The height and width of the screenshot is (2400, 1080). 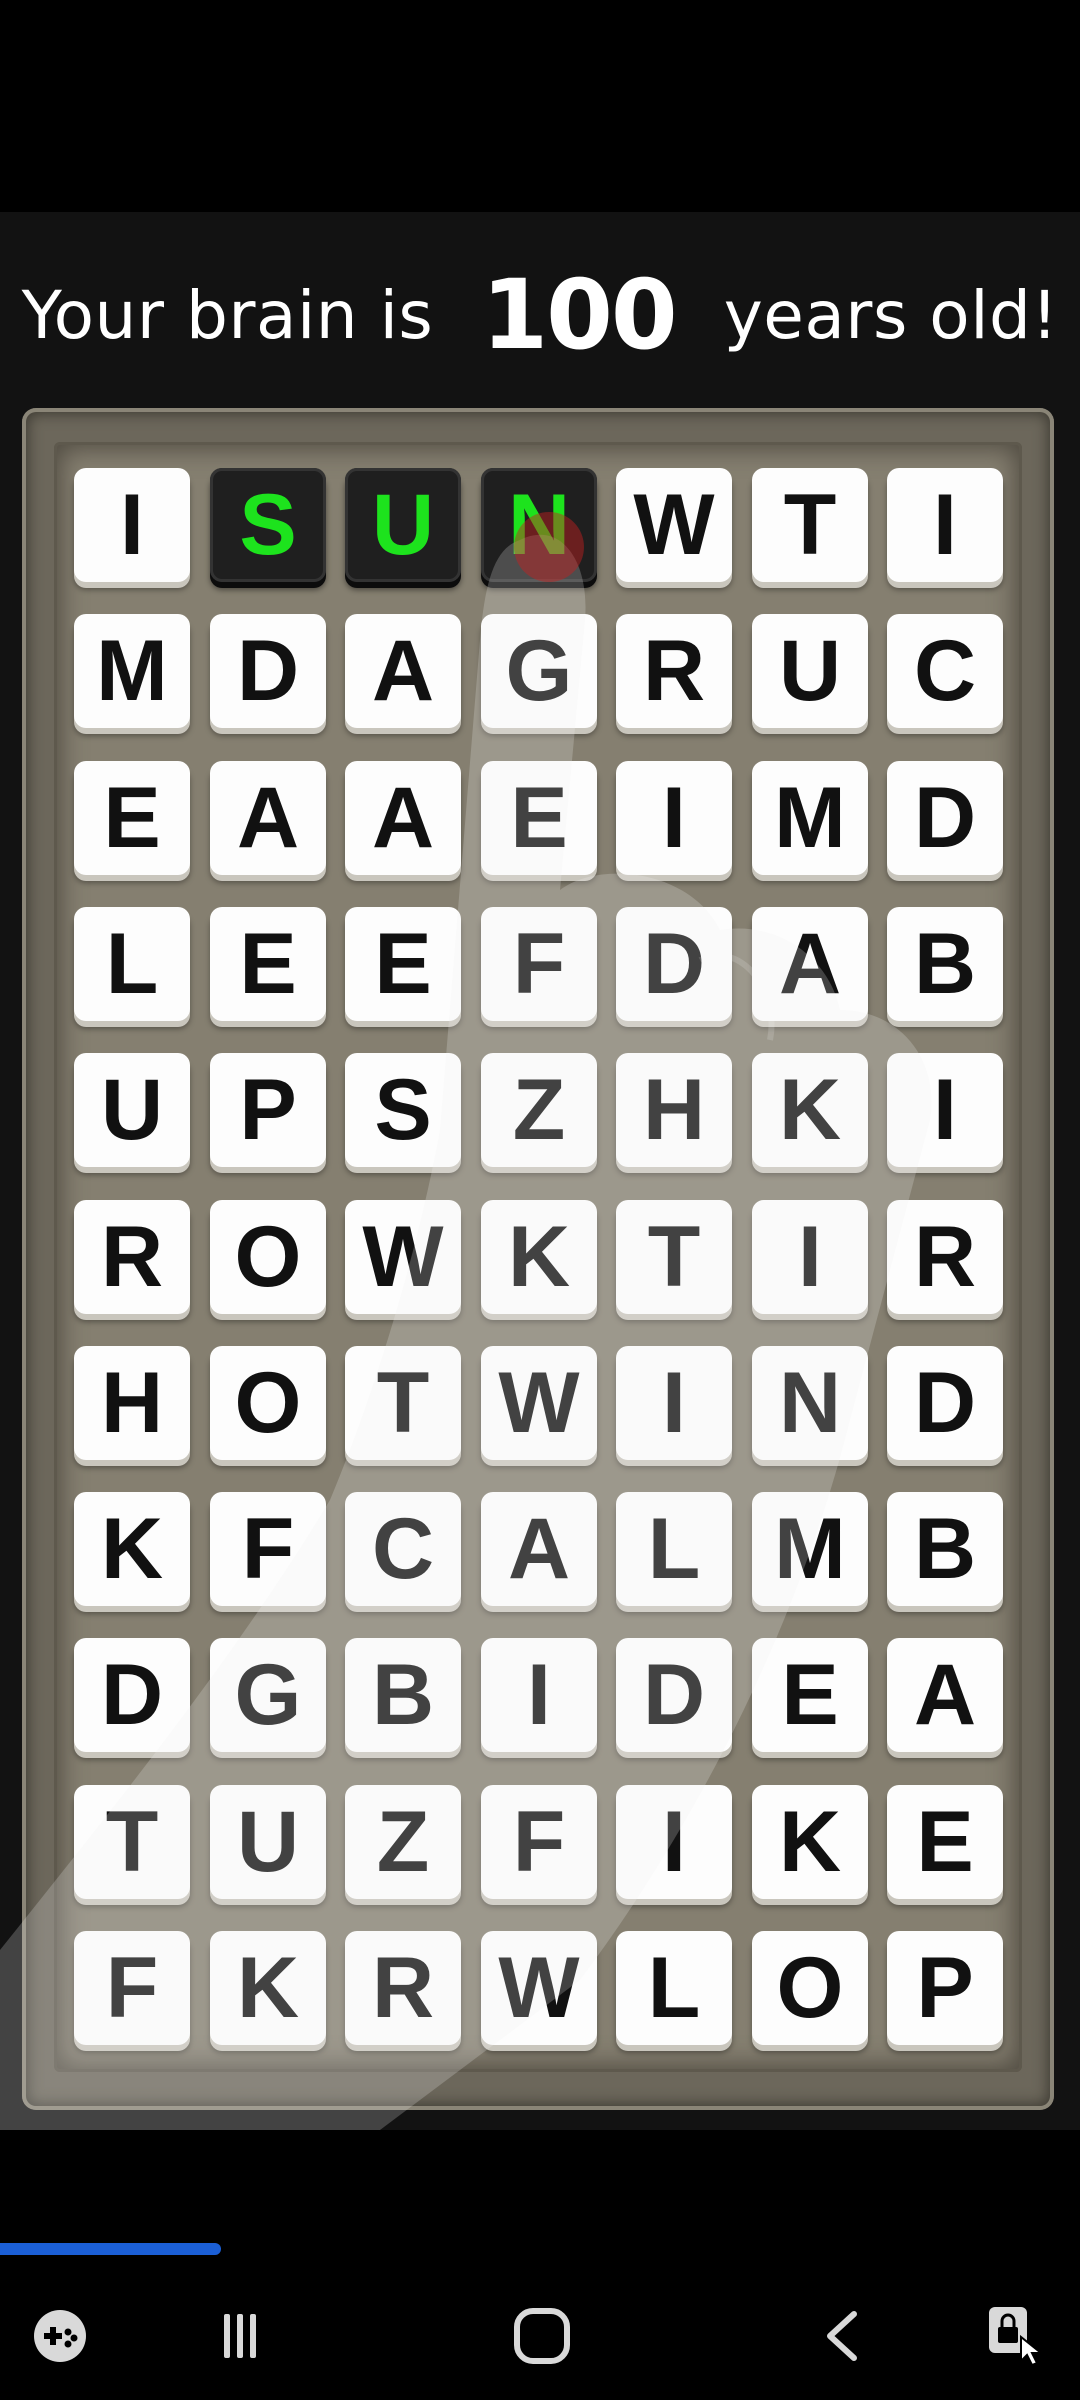 What do you see at coordinates (891, 315) in the screenshot?
I see `headline-suffix: years old!` at bounding box center [891, 315].